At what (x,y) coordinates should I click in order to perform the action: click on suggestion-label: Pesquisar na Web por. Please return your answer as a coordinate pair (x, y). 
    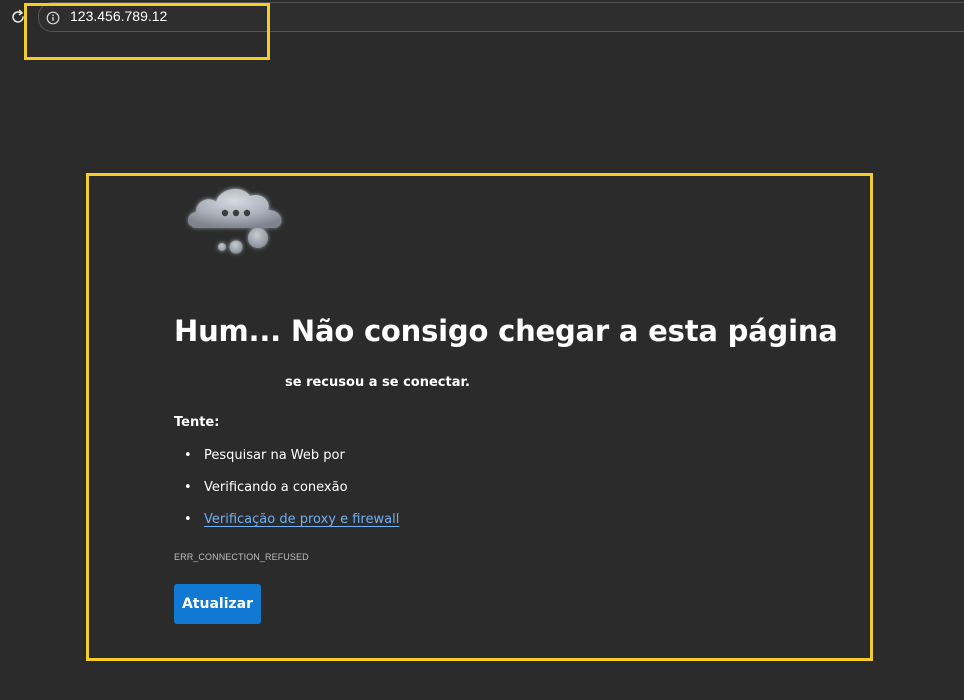
    Looking at the image, I should click on (274, 455).